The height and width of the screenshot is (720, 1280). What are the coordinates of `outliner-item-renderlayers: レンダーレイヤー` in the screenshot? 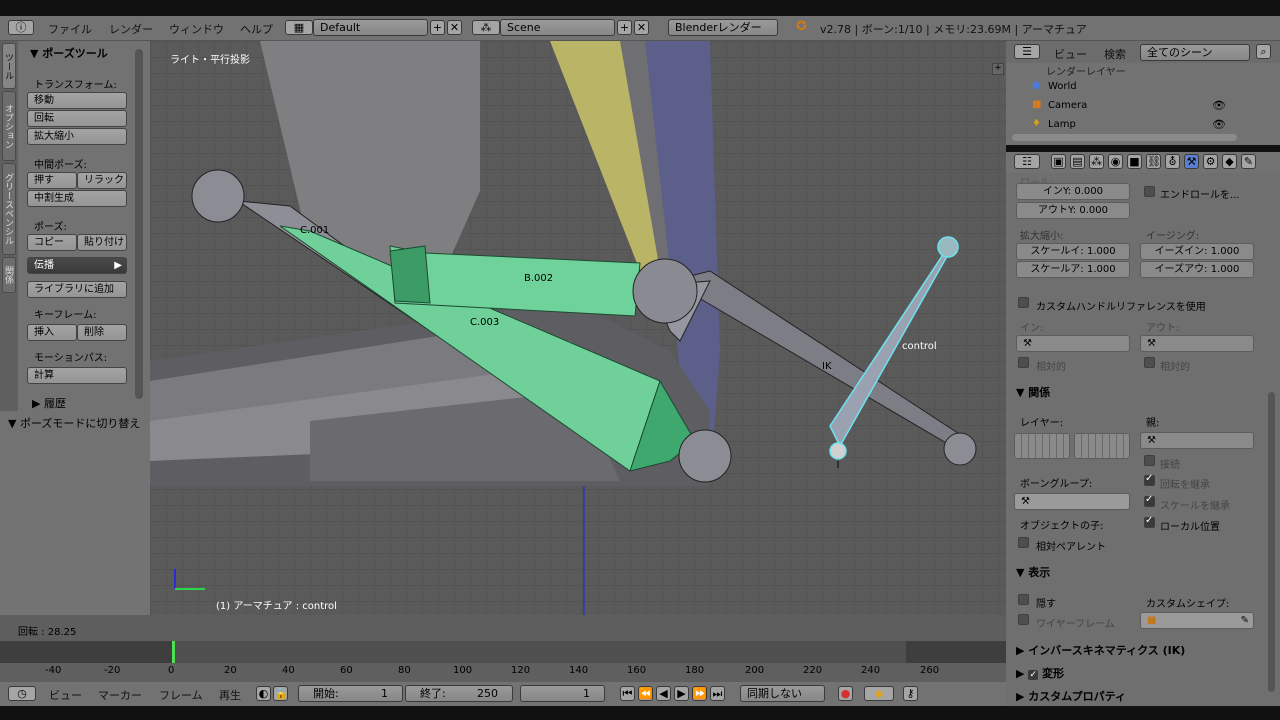 It's located at (1086, 70).